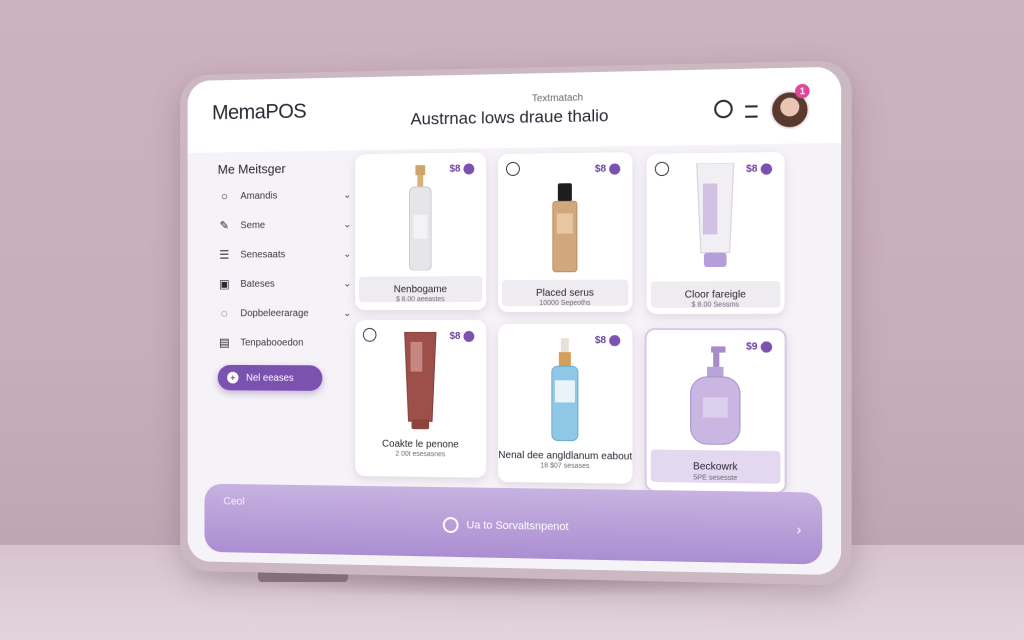 The image size is (1024, 640). What do you see at coordinates (224, 313) in the screenshot?
I see `drop-icon: ◌` at bounding box center [224, 313].